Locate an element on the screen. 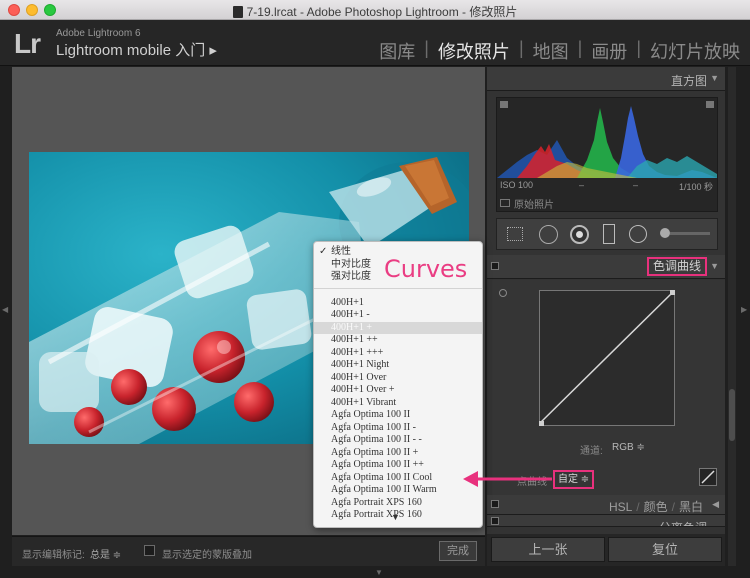  menu-item: Agfa Optima 100 II Warm is located at coordinates (384, 490).